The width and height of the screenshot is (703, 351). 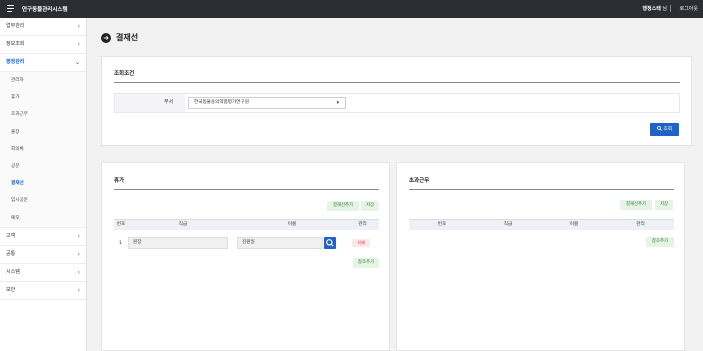 I want to click on rank-field: 원장, so click(x=178, y=243).